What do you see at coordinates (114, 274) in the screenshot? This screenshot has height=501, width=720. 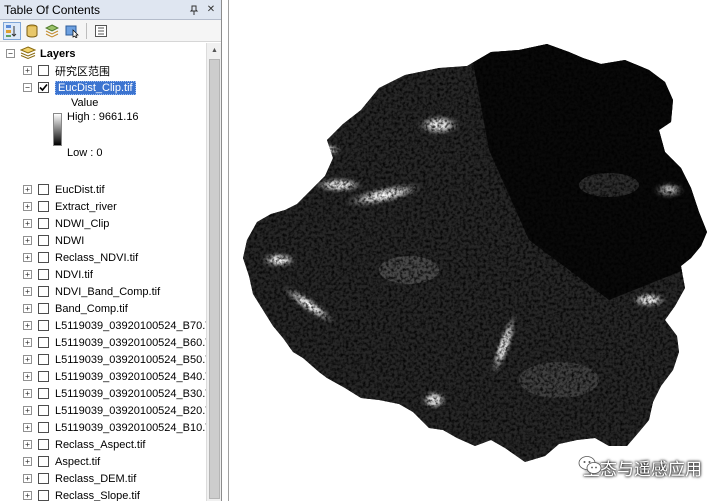 I see `layer-row: + NDVI.tif` at bounding box center [114, 274].